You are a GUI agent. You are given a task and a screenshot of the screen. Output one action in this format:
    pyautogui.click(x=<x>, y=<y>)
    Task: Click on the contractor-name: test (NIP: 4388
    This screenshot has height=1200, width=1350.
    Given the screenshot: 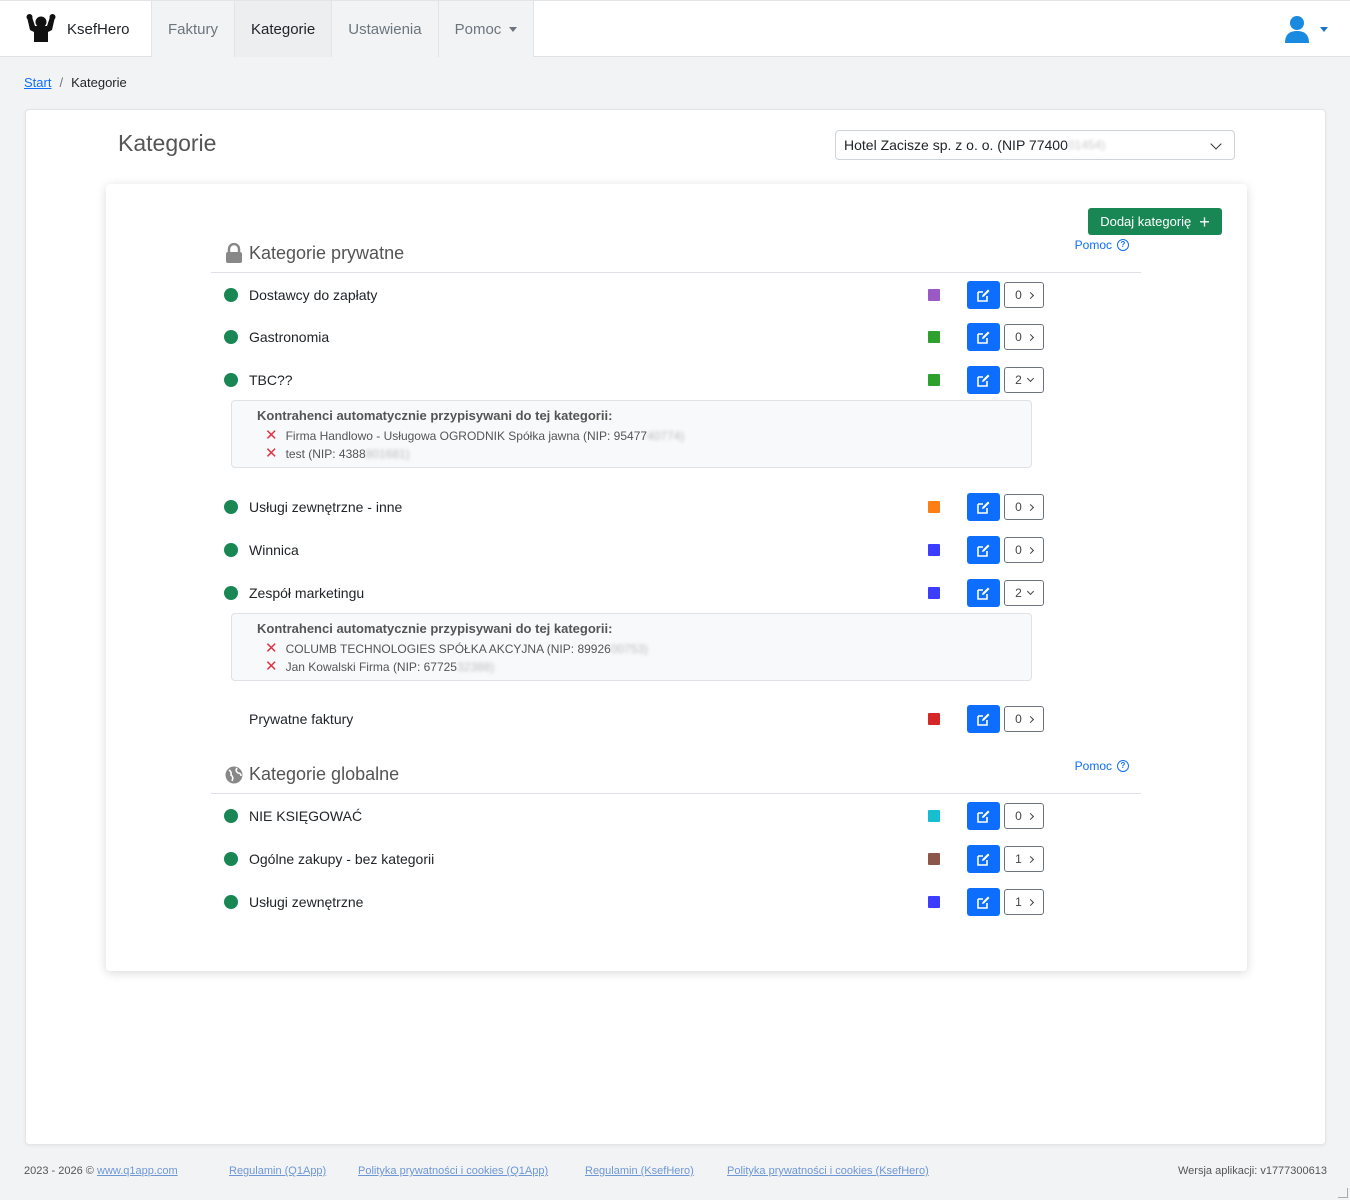 What is the action you would take?
    pyautogui.click(x=325, y=454)
    